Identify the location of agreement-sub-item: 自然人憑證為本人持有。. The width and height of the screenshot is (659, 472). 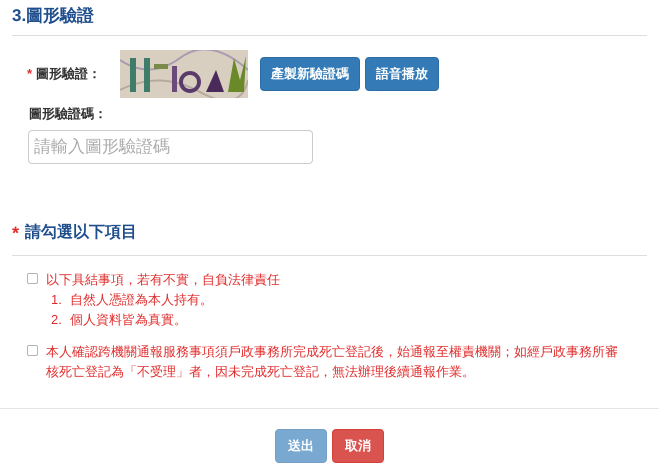
(141, 299).